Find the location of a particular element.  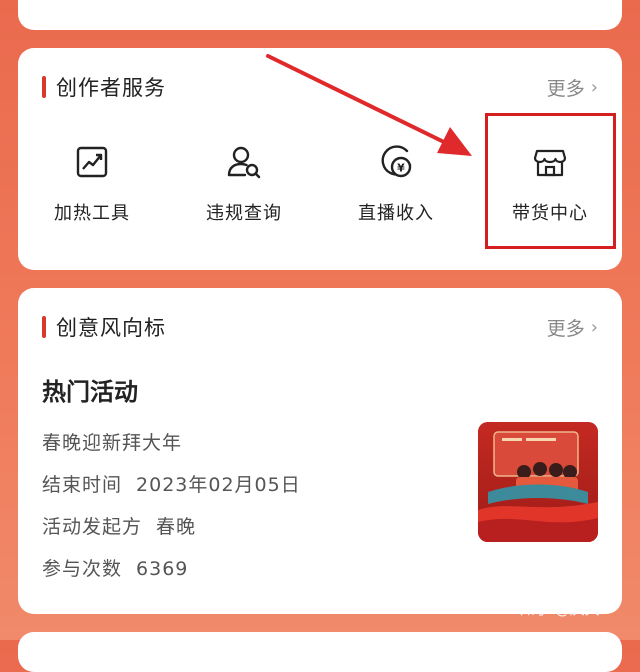

service-item-live-income: ¥ 直播收入 is located at coordinates (396, 184).